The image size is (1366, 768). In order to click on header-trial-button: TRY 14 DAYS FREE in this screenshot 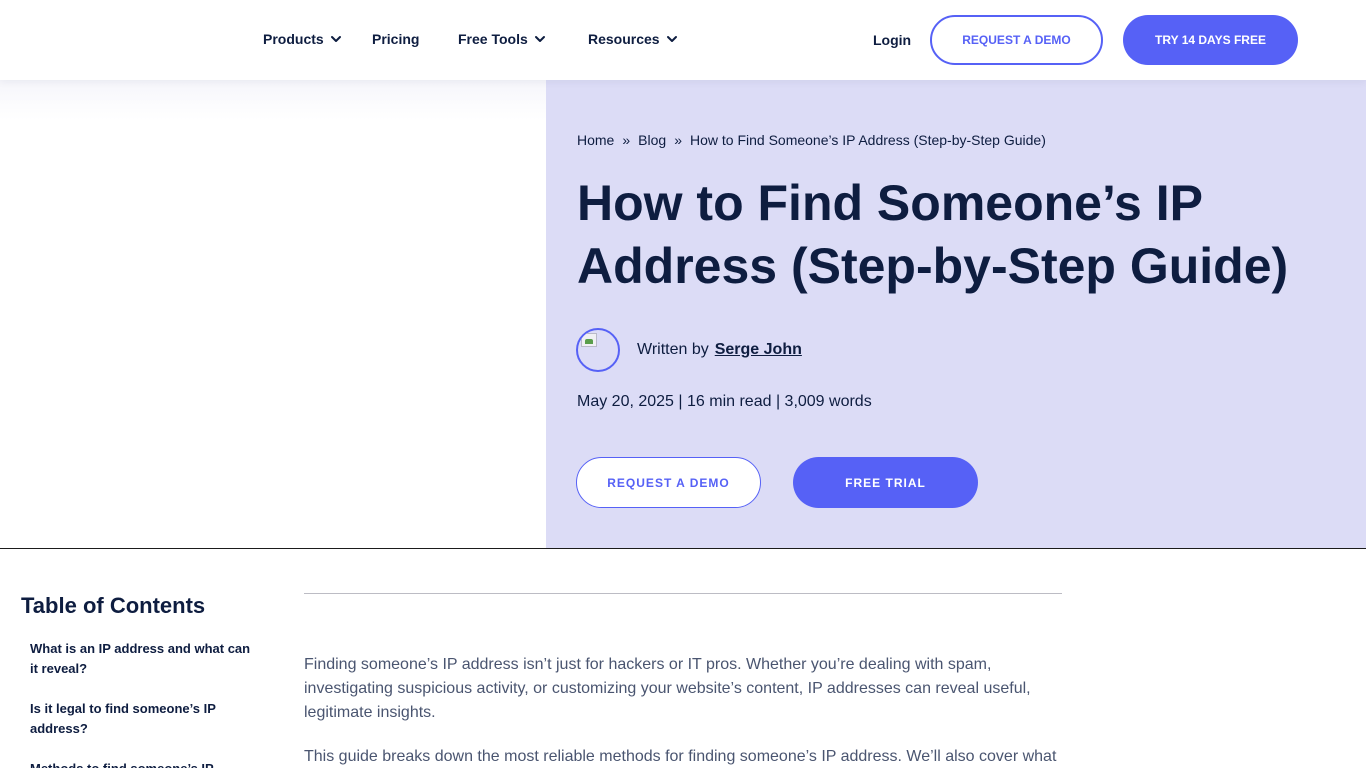, I will do `click(1210, 40)`.